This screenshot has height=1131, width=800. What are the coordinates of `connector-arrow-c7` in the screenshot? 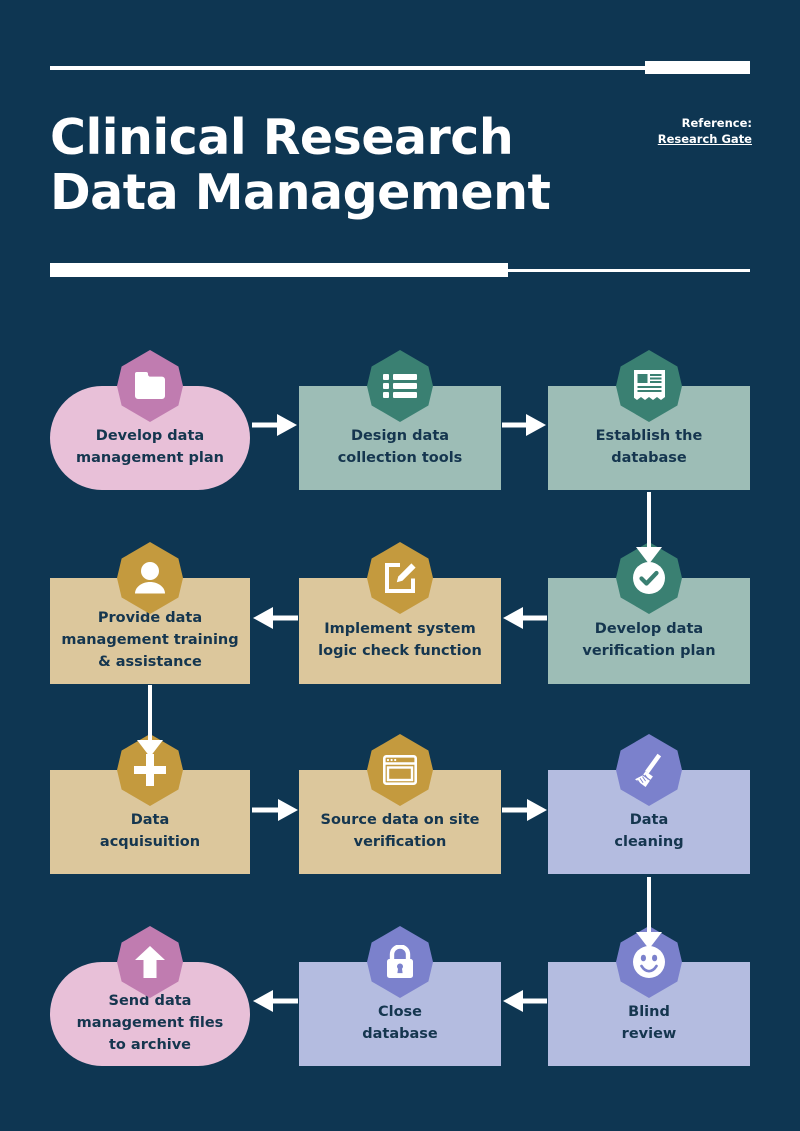 It's located at (275, 810).